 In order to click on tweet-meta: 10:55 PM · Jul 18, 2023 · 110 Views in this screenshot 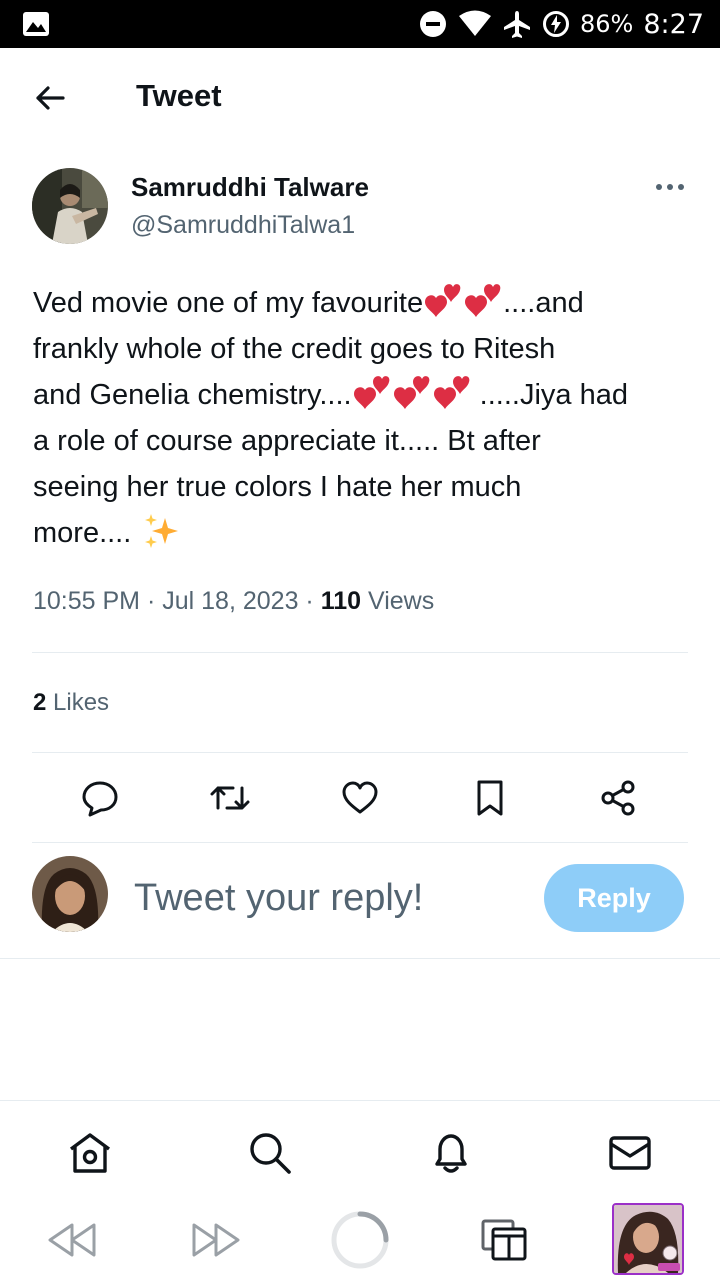, I will do `click(233, 601)`.